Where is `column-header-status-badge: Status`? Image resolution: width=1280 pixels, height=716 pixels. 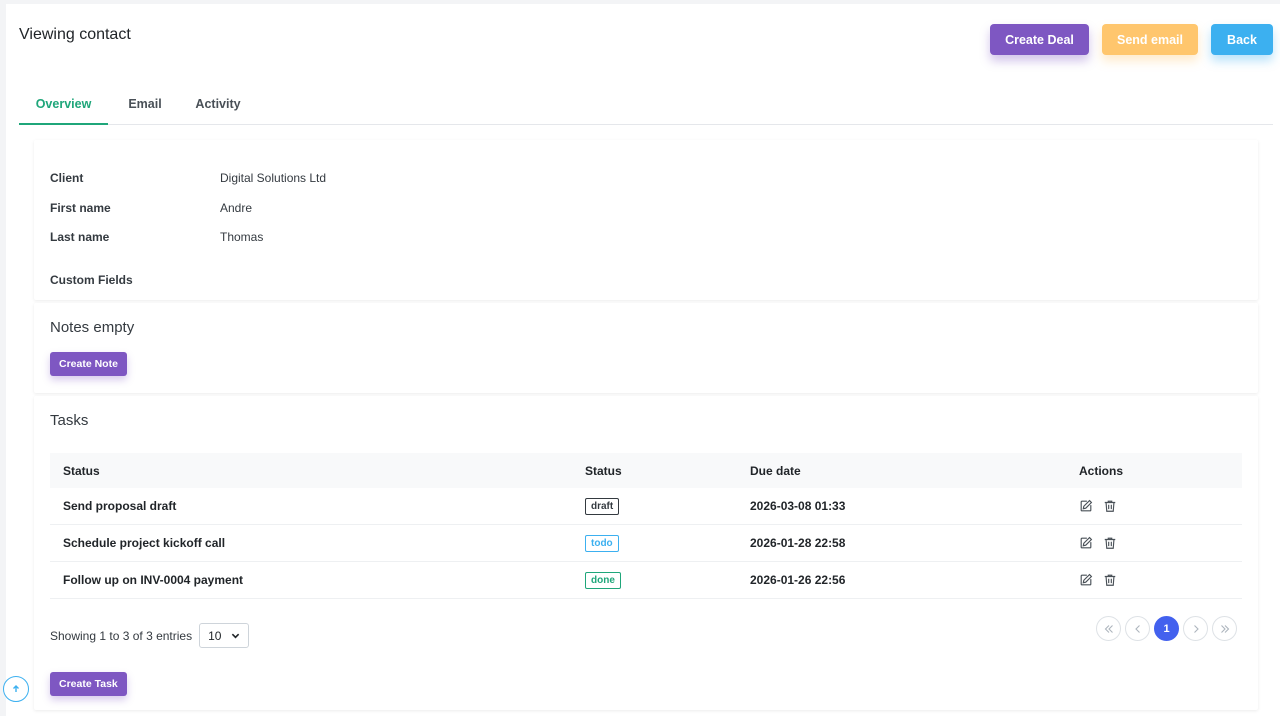
column-header-status-badge: Status is located at coordinates (603, 470).